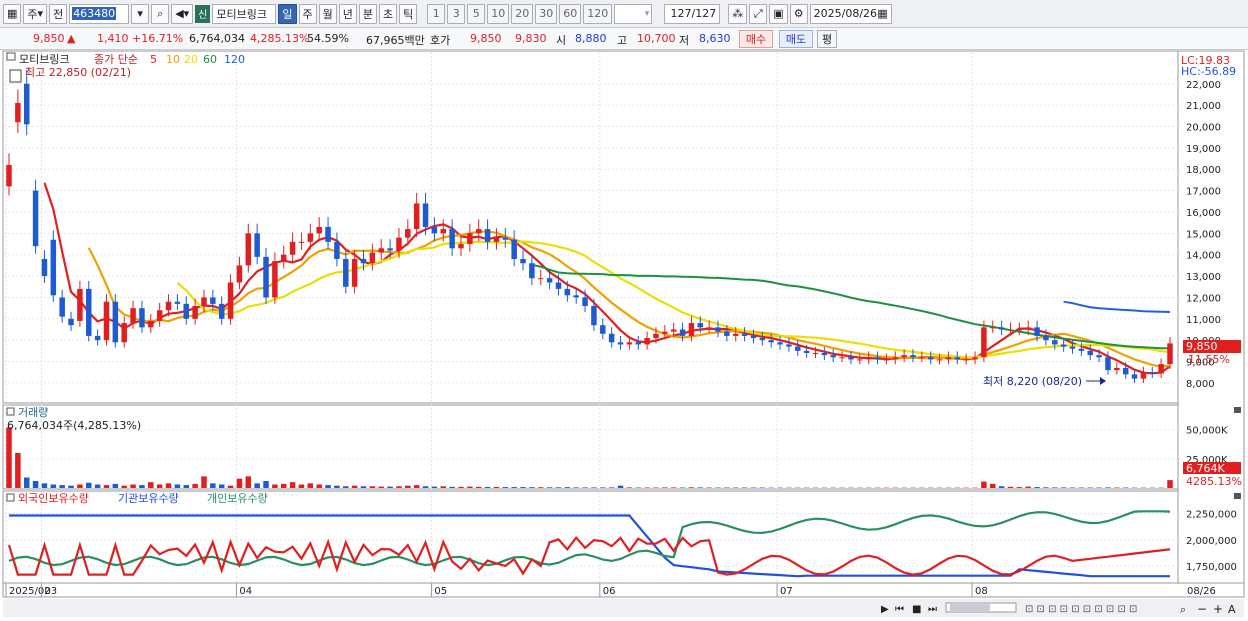  I want to click on scroll-right-icon: ▶, so click(885, 609).